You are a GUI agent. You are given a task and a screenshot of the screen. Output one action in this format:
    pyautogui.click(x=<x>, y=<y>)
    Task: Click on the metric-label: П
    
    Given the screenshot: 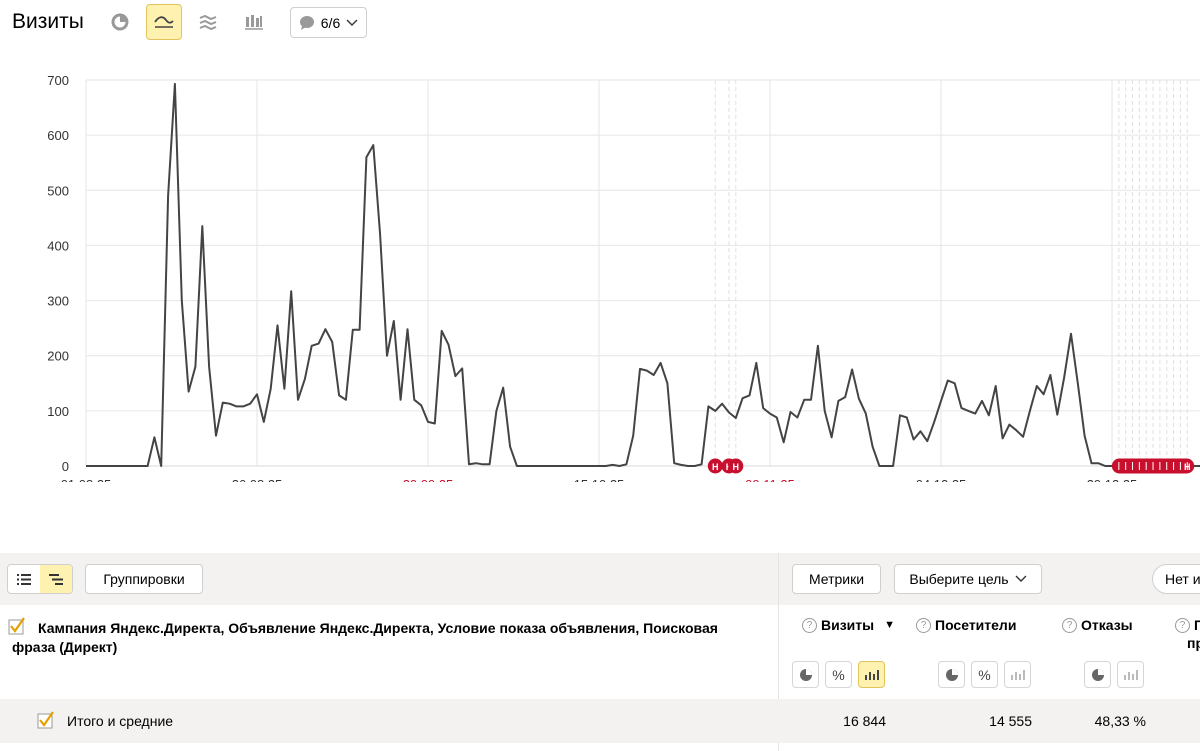 What is the action you would take?
    pyautogui.click(x=1197, y=625)
    